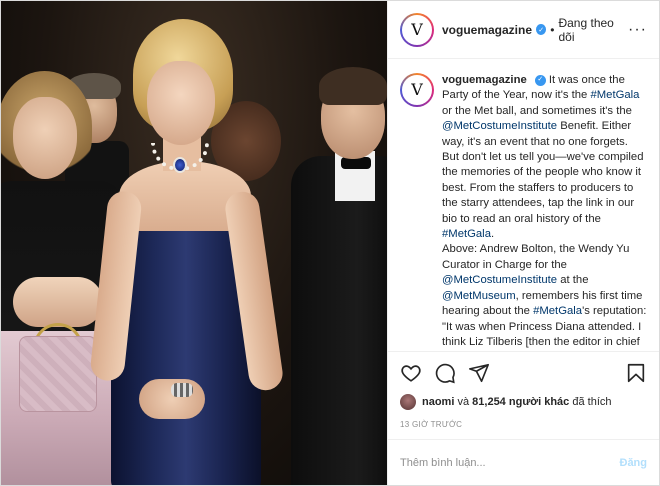 The width and height of the screenshot is (660, 486). What do you see at coordinates (523, 429) in the screenshot?
I see `post-timestamp: 13 GIỜ TRƯỚC` at bounding box center [523, 429].